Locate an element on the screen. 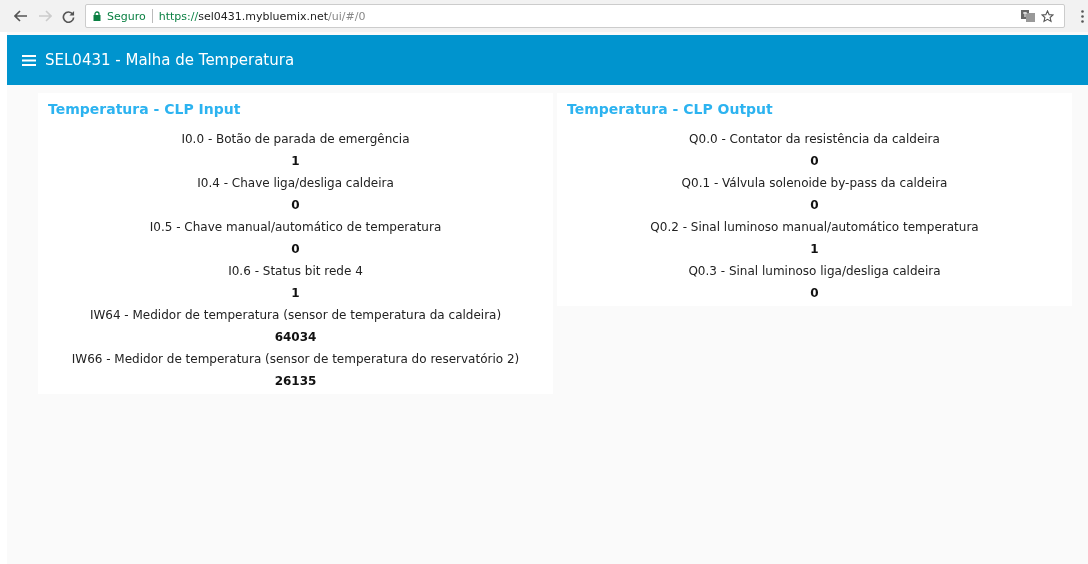 The width and height of the screenshot is (1088, 564). back-icon is located at coordinates (21, 16).